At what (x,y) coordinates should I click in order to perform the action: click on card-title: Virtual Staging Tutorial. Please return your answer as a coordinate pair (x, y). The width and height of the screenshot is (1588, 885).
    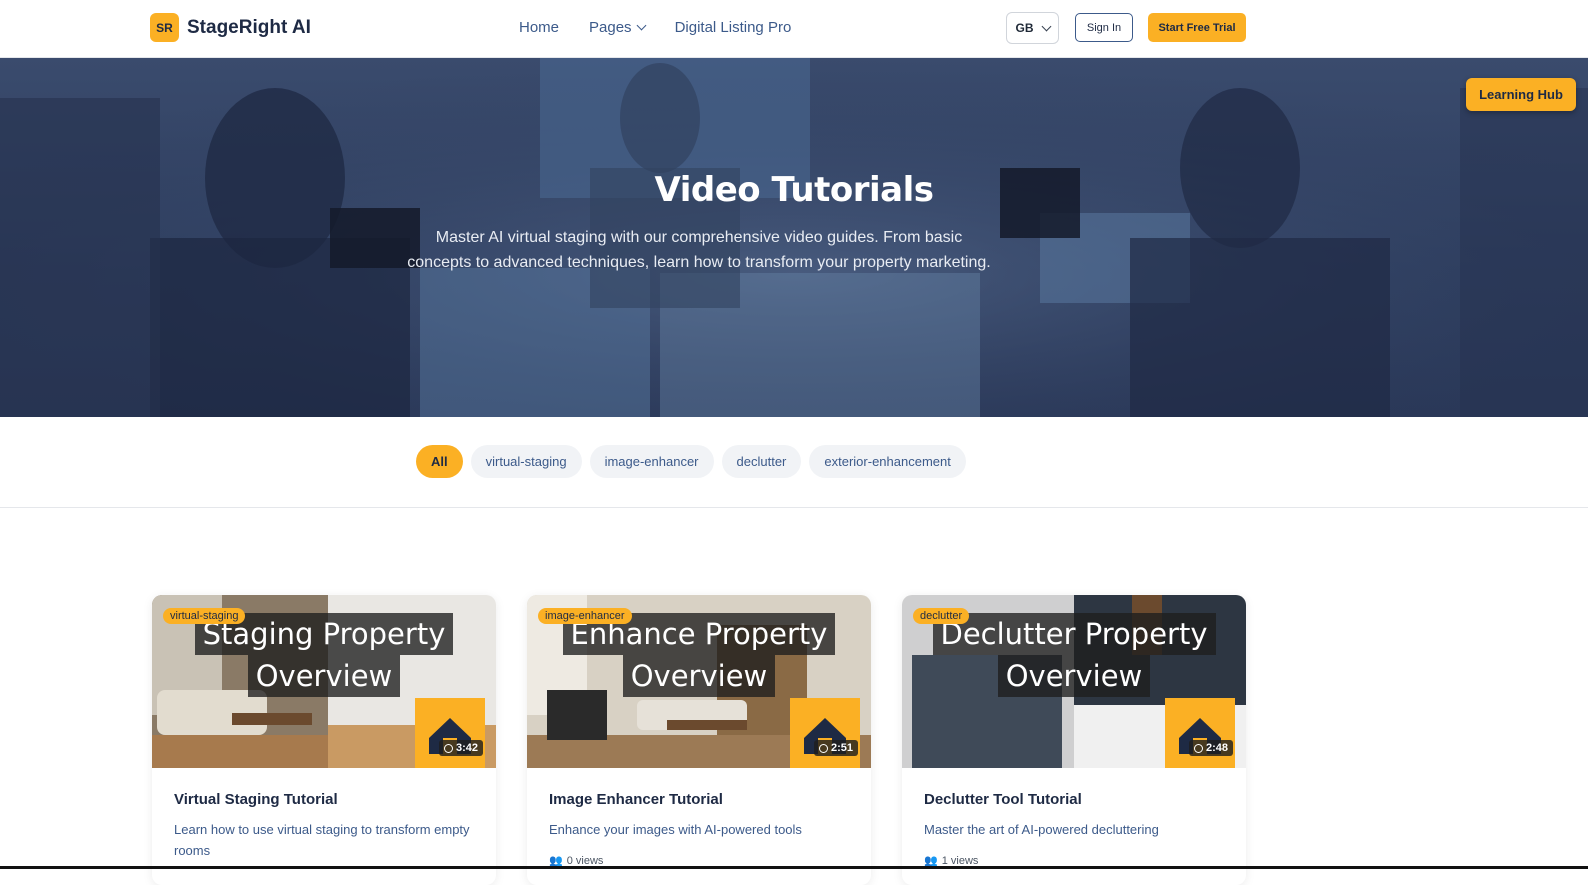
    Looking at the image, I should click on (256, 799).